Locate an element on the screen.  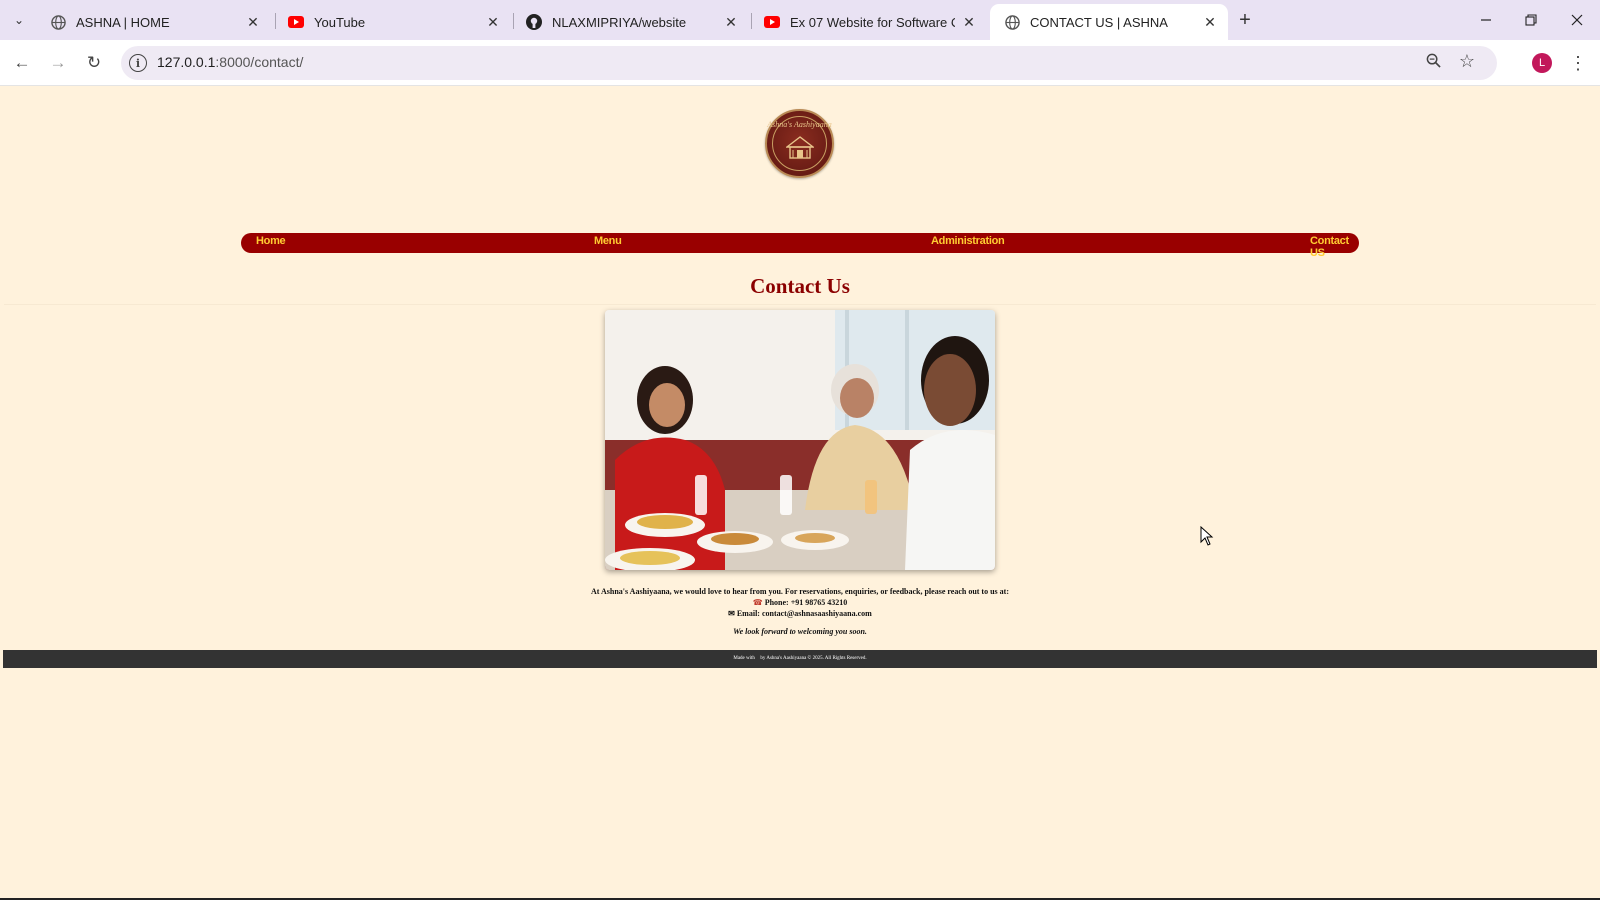
zoom-icon is located at coordinates (1433, 62).